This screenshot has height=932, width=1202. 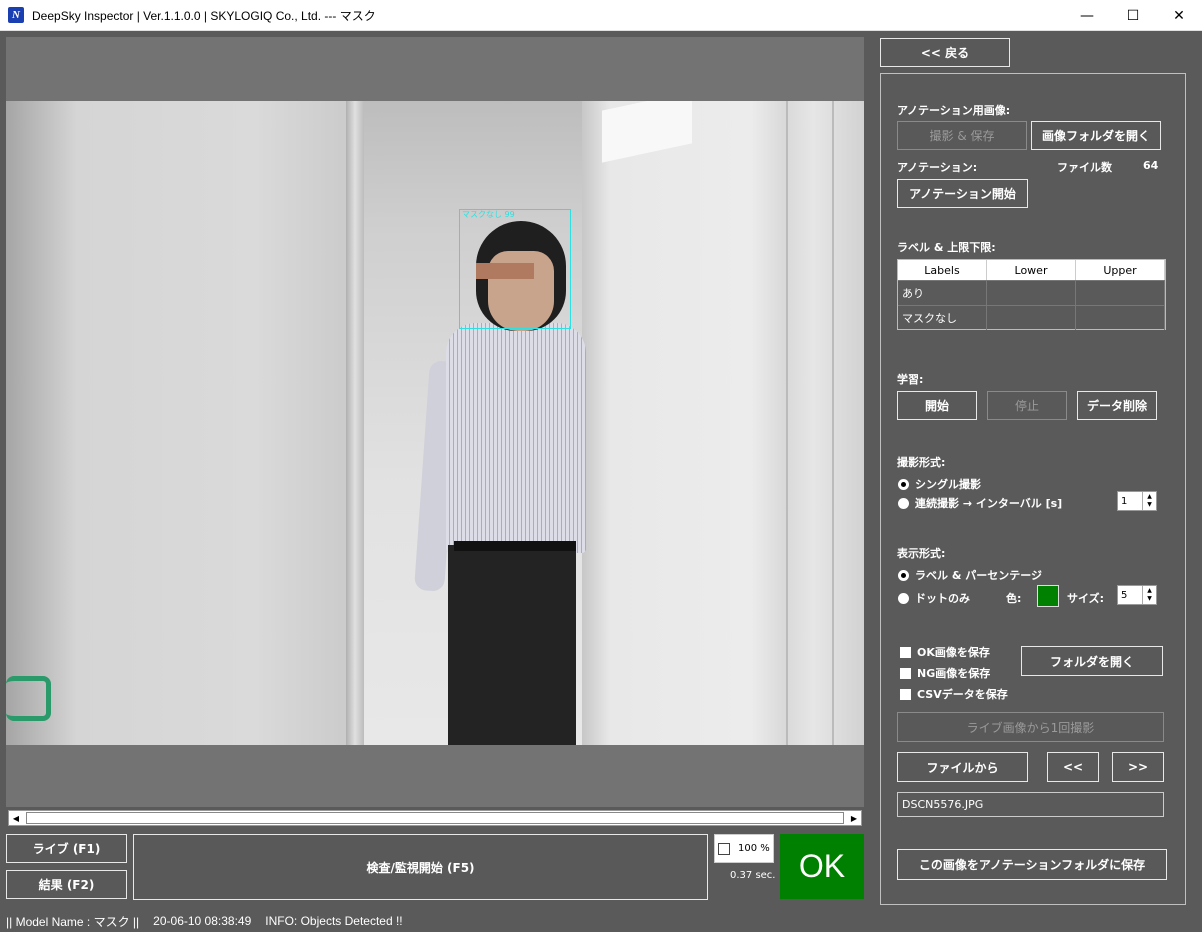 What do you see at coordinates (1138, 767) in the screenshot?
I see `next-image-button: >>` at bounding box center [1138, 767].